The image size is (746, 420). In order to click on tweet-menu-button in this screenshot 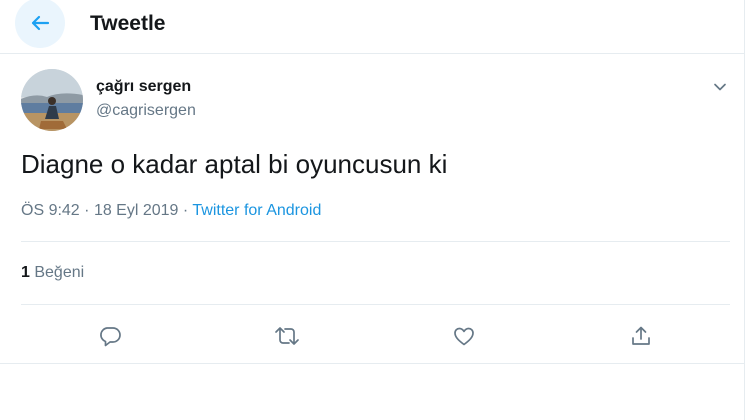, I will do `click(720, 87)`.